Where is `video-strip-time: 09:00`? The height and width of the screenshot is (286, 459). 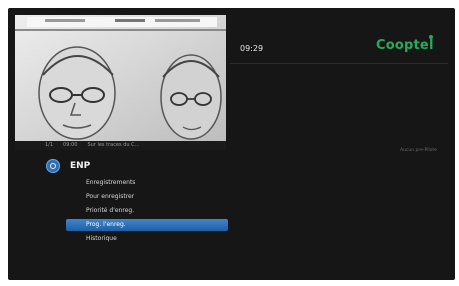 video-strip-time: 09:00 is located at coordinates (70, 145).